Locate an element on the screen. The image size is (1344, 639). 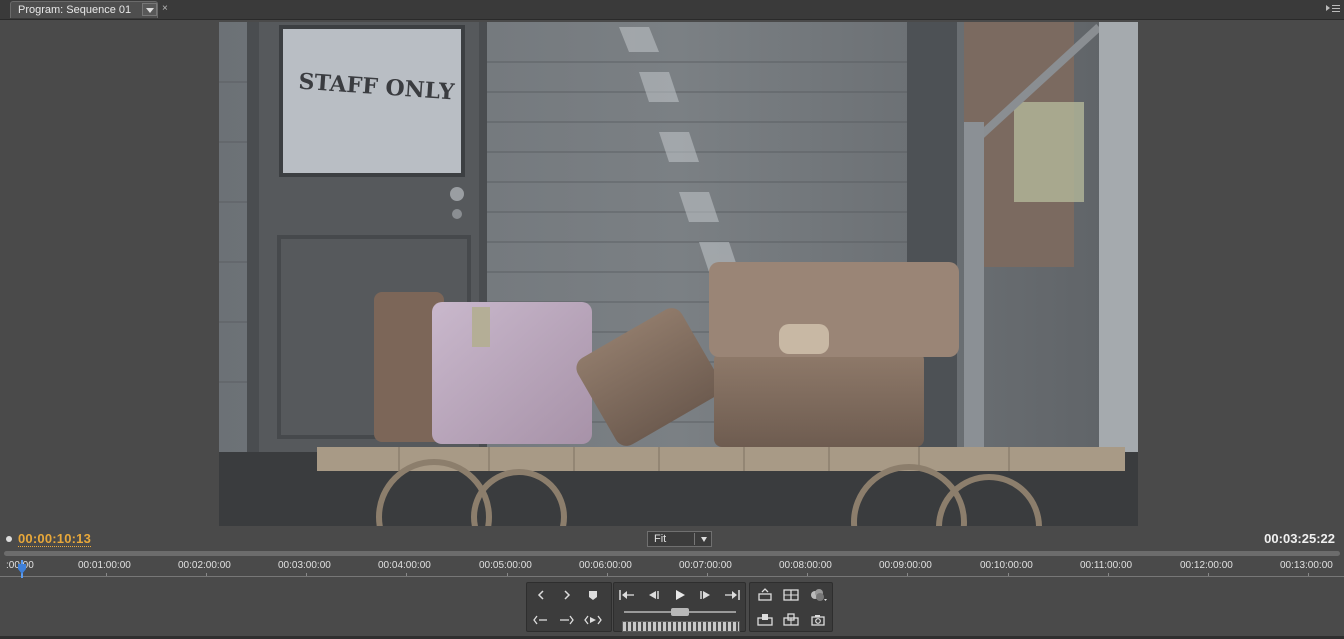
playhead-indicator-icon is located at coordinates (9, 539).